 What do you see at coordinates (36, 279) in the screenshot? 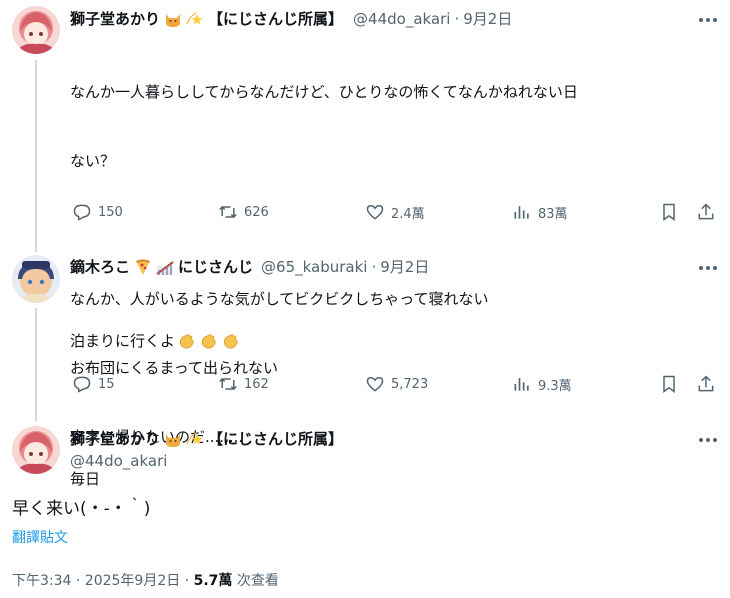
I see `avatar-kaburaki` at bounding box center [36, 279].